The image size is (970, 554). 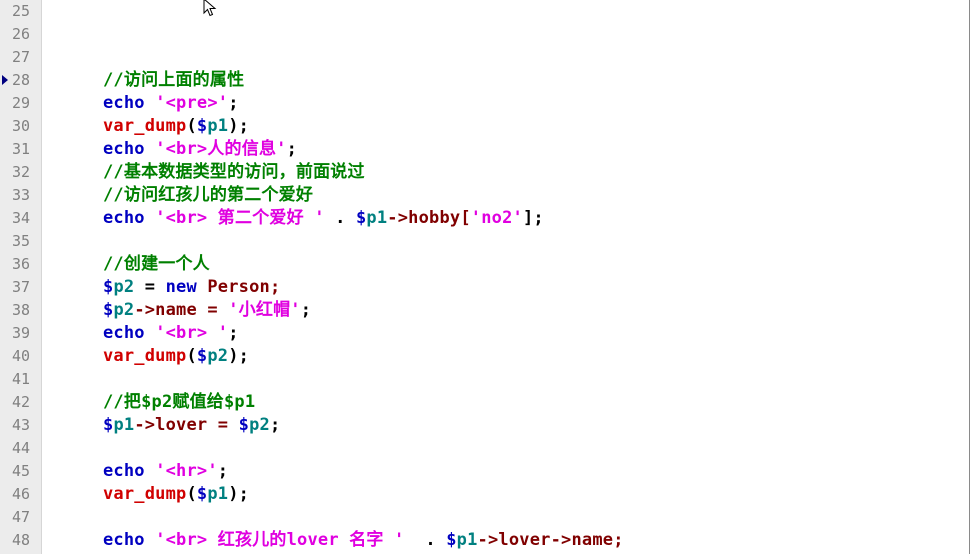 I want to click on code-text: $p1->lover = $p2;, so click(x=191, y=425).